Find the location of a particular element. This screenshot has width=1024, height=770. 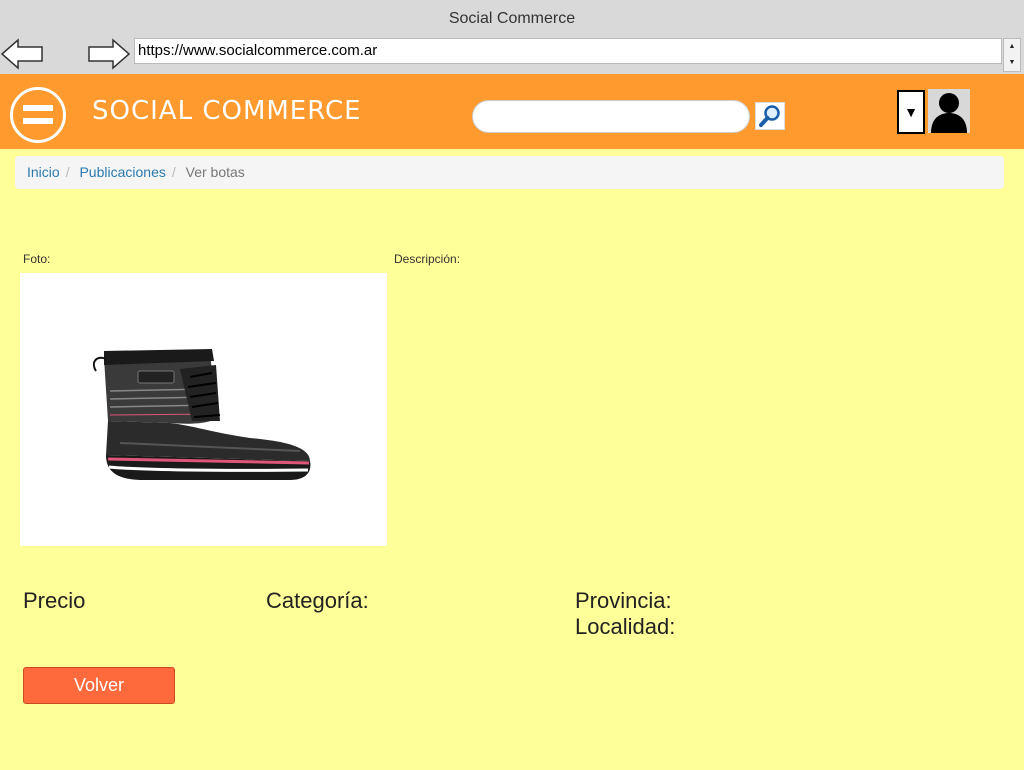

user-silhouette-icon is located at coordinates (949, 111).